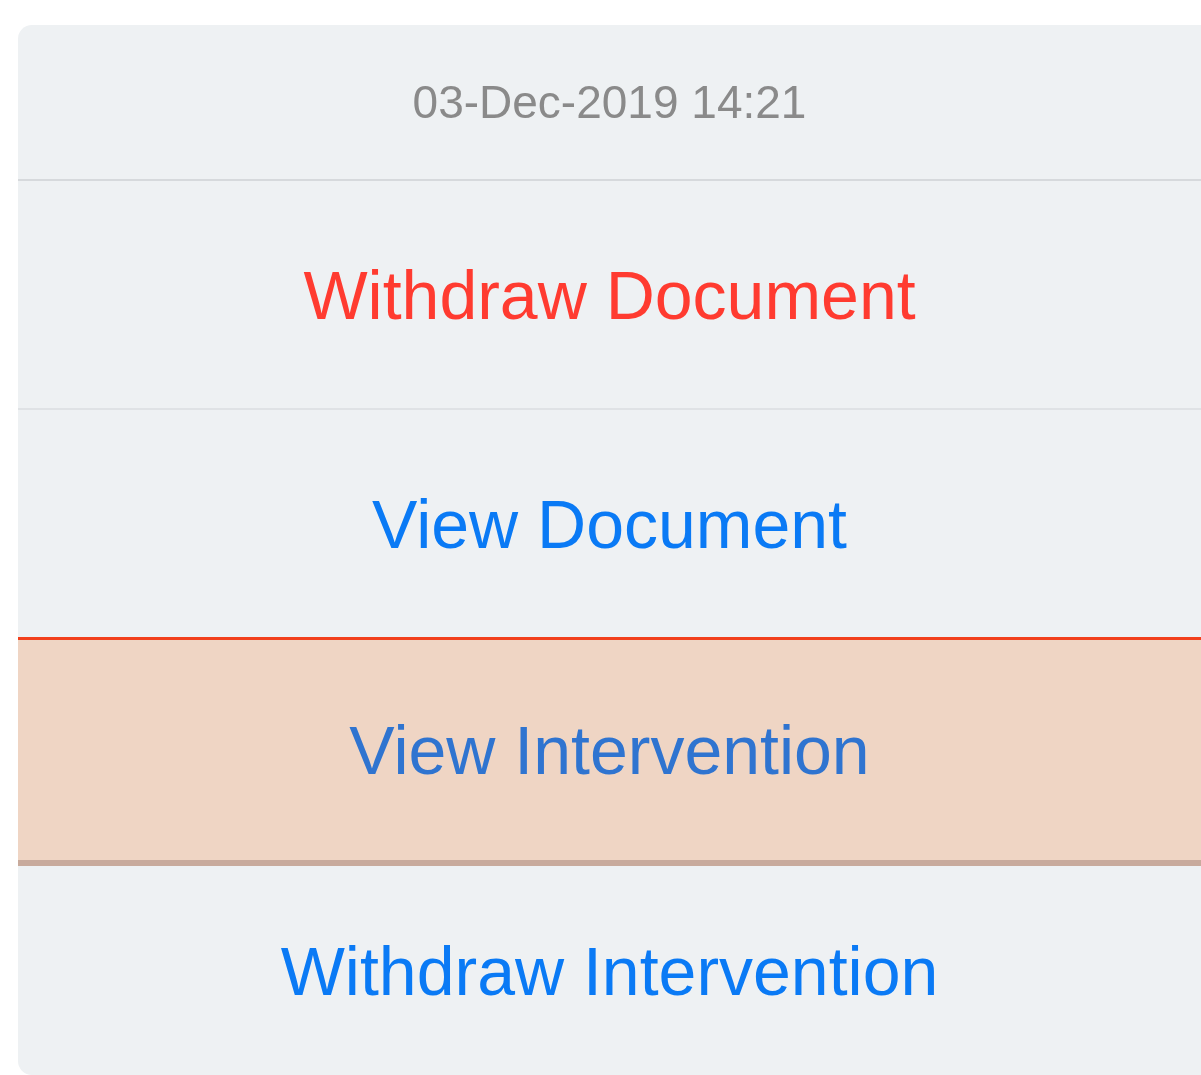 The width and height of the screenshot is (1201, 1075). Describe the element at coordinates (609, 102) in the screenshot. I see `sheet-title: 03-Dec-2019 14:21` at that location.